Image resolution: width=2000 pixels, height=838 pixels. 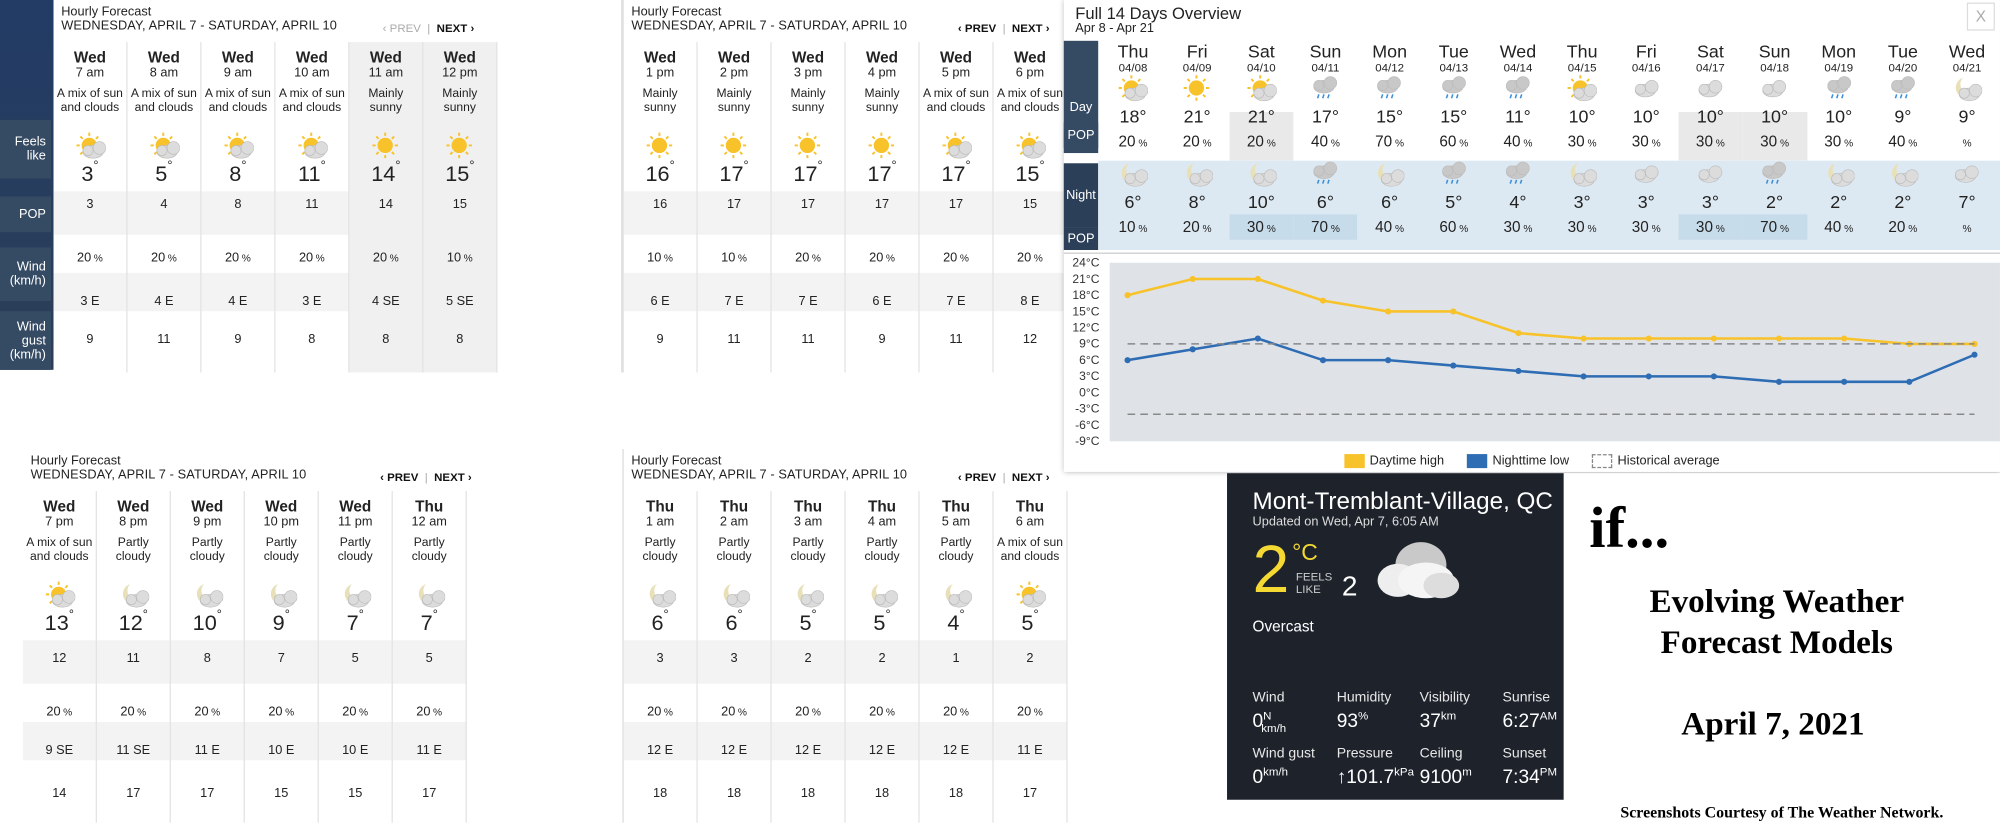 What do you see at coordinates (660, 793) in the screenshot?
I see `hour-wind-gust: 18` at bounding box center [660, 793].